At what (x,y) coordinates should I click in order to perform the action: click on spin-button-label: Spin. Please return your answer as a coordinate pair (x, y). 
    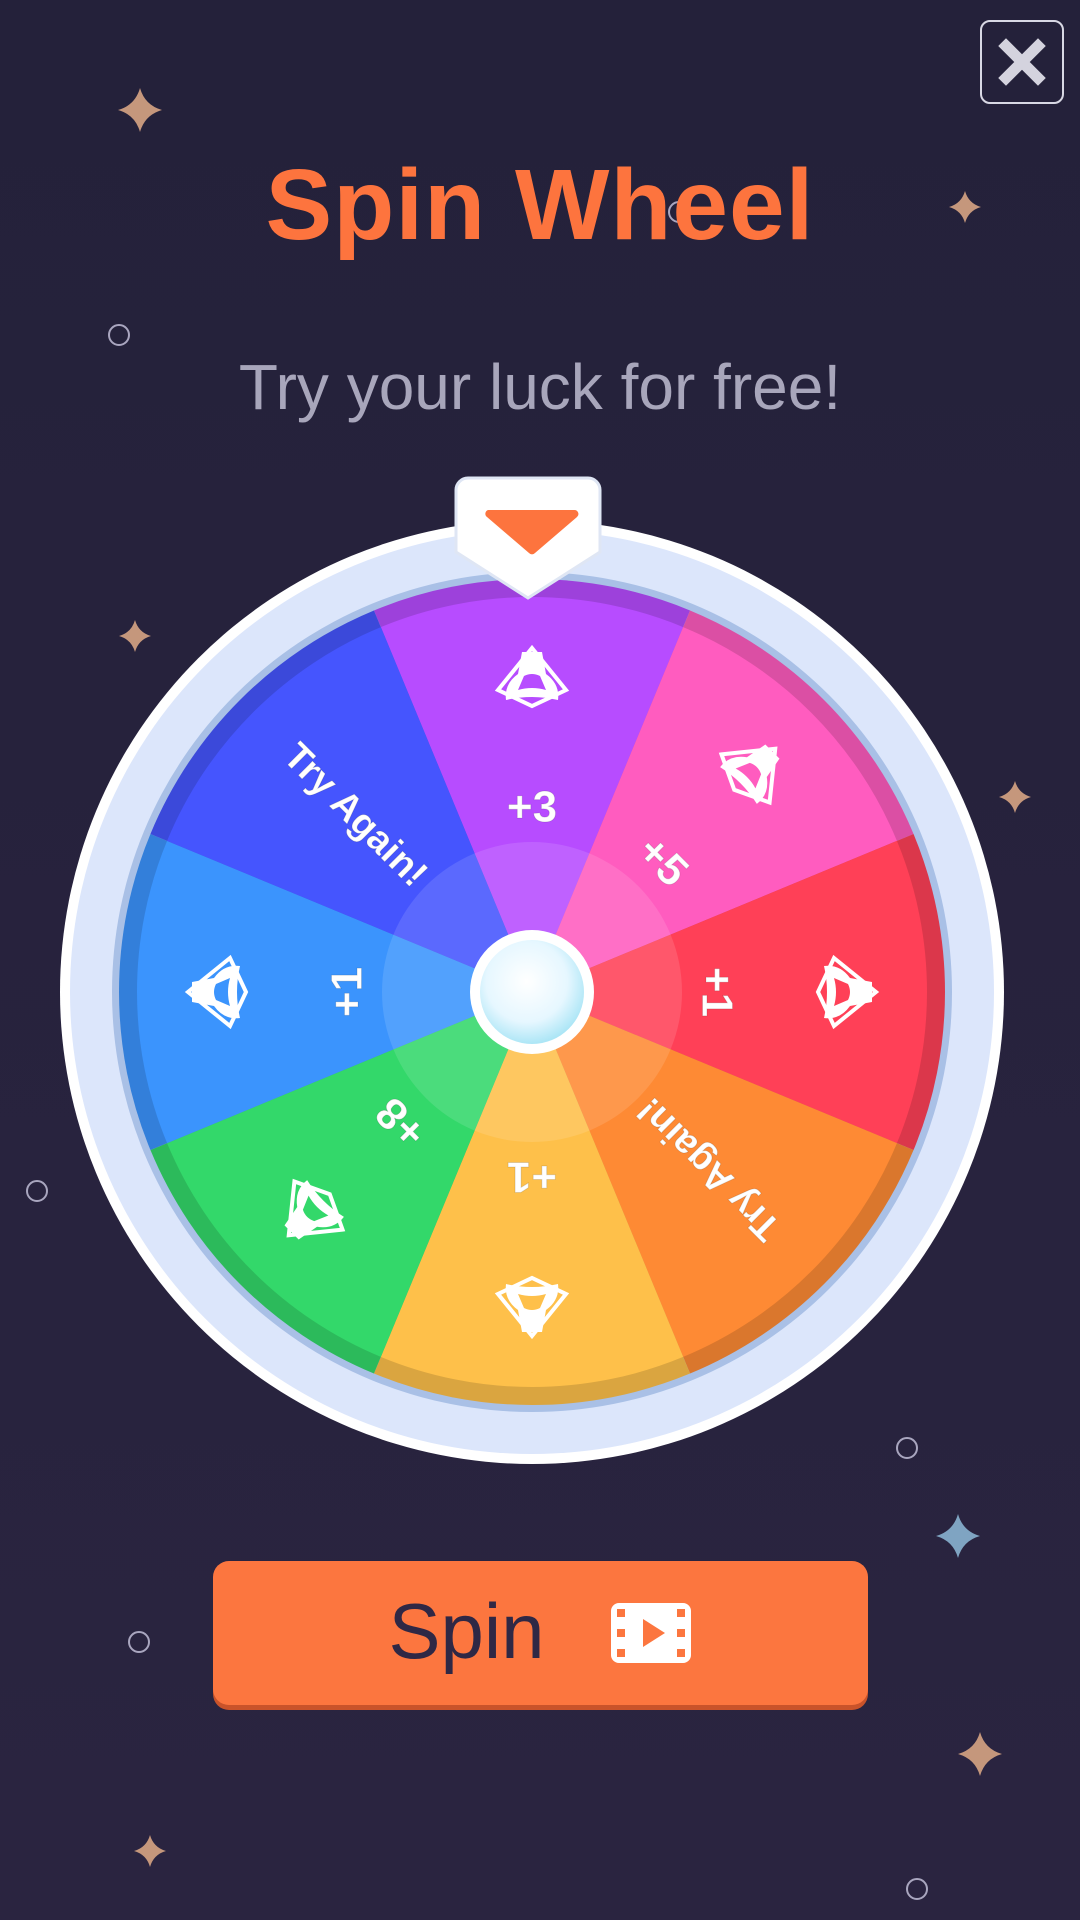
    Looking at the image, I should click on (466, 1630).